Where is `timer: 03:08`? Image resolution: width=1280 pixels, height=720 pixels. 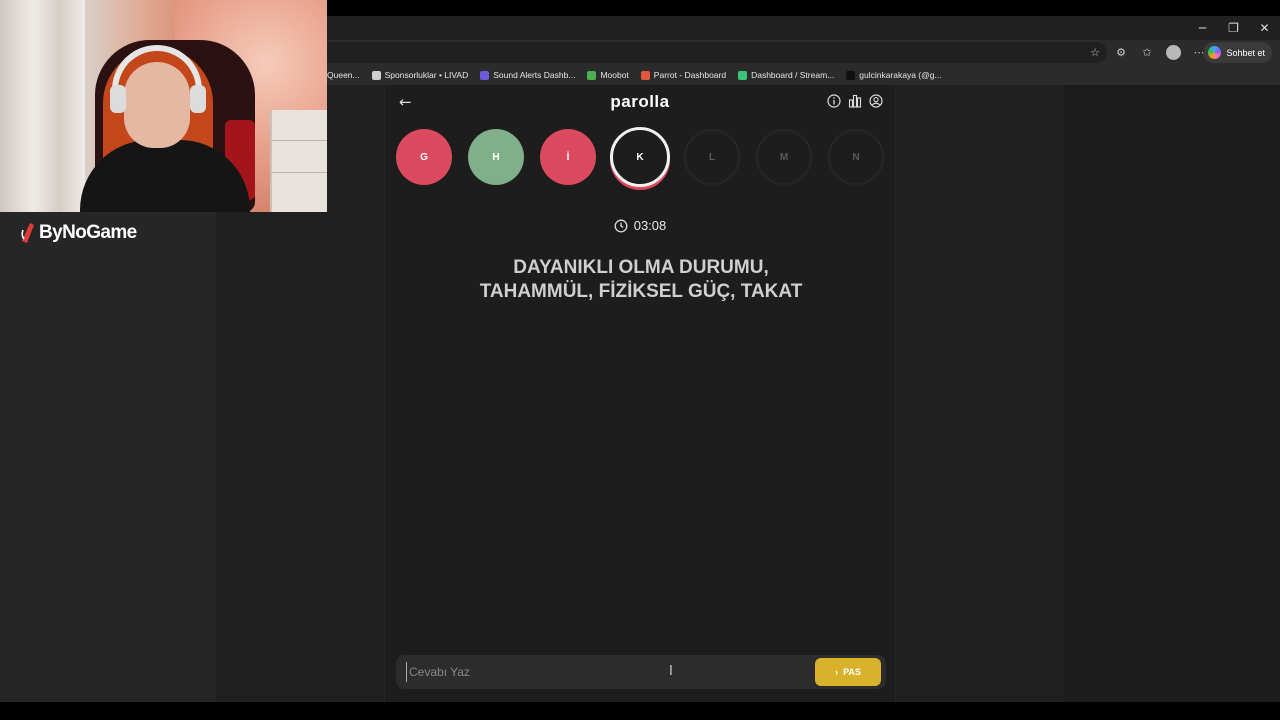 timer: 03:08 is located at coordinates (640, 225).